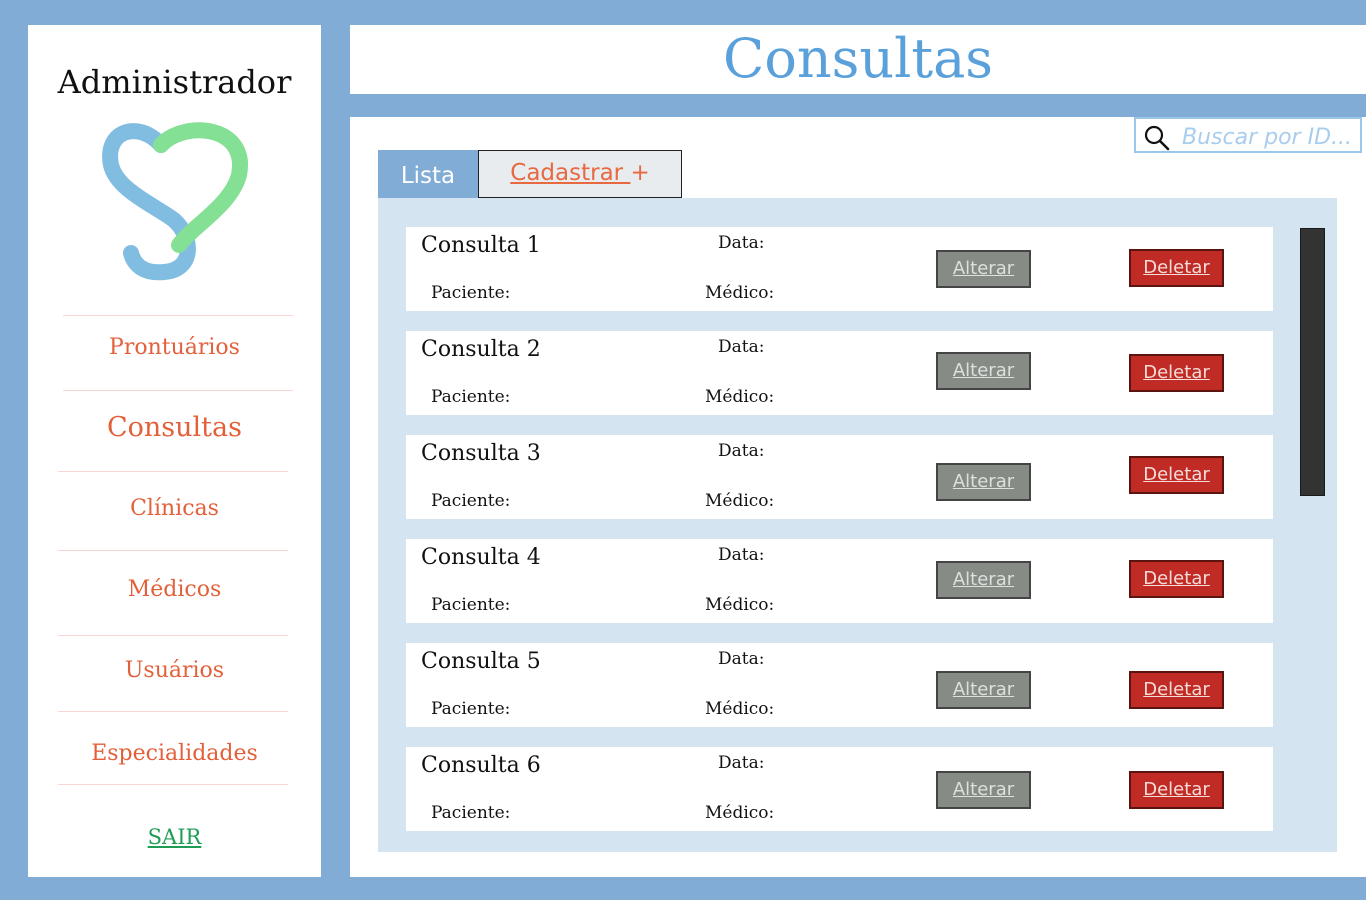 Image resolution: width=1366 pixels, height=900 pixels. I want to click on sidebar-item-medicos: Médicos, so click(174, 589).